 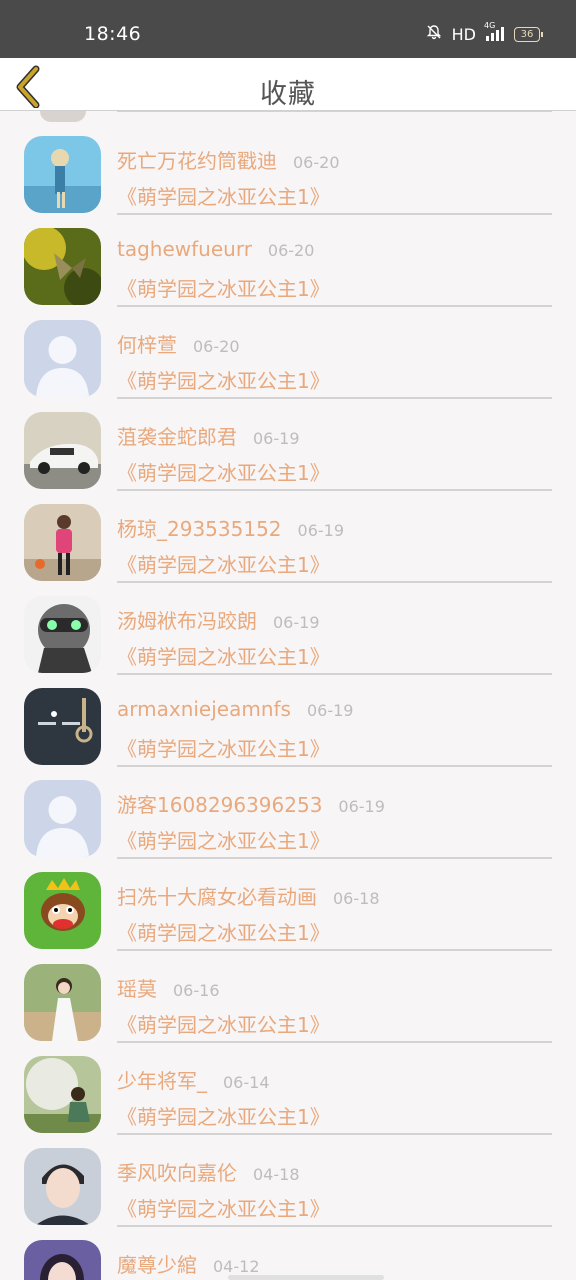 I want to click on list-item: 死亡万花约筒戳迪 06-20 《萌学园之冰亚公主1》, so click(x=288, y=163).